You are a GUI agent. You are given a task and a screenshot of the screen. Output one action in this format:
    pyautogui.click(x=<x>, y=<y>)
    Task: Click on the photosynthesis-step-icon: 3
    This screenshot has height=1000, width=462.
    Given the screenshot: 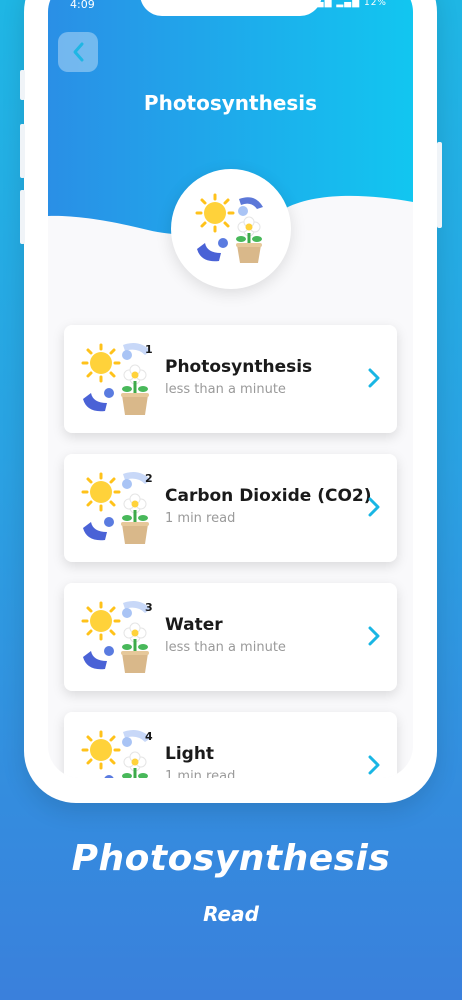 What is the action you would take?
    pyautogui.click(x=117, y=637)
    